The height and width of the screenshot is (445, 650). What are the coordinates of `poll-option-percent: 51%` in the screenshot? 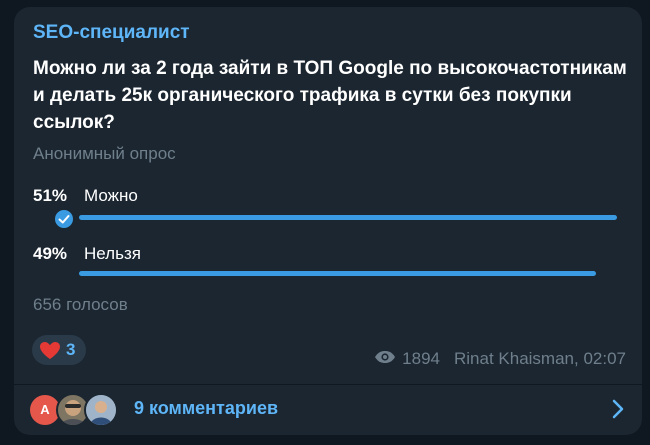 It's located at (50, 195).